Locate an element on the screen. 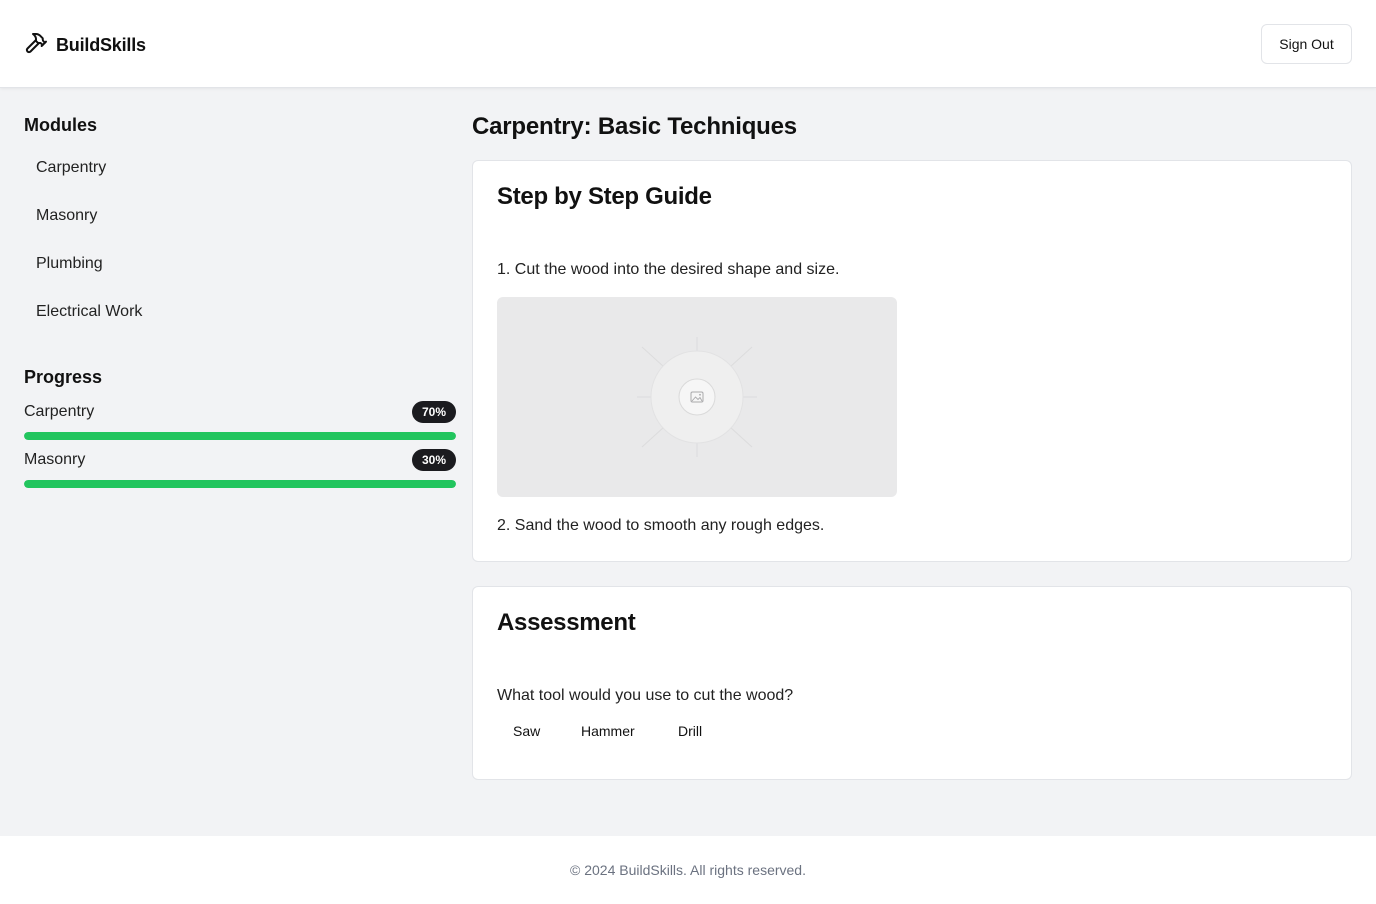 This screenshot has width=1376, height=904. image-placeholder-icon is located at coordinates (697, 397).